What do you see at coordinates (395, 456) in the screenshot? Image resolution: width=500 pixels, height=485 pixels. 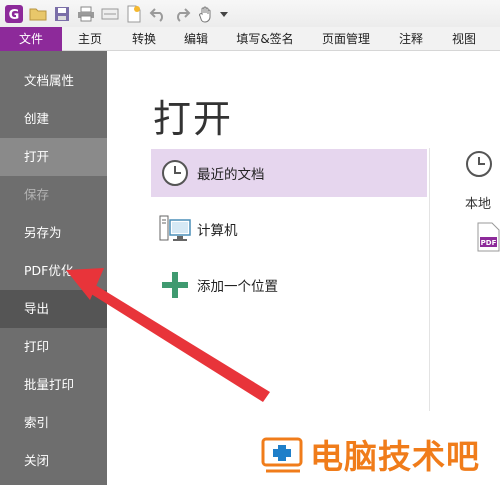 I see `watermark-text: 电脑技术吧` at bounding box center [395, 456].